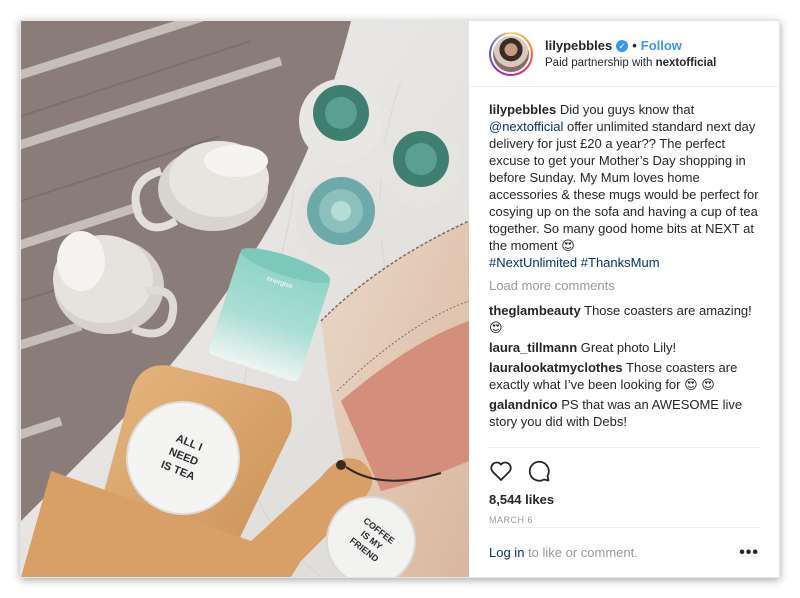  I want to click on comment-icon, so click(539, 471).